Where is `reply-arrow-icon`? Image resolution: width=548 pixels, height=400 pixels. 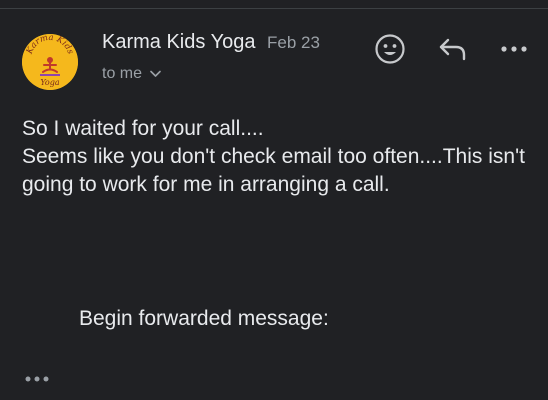
reply-arrow-icon is located at coordinates (452, 49).